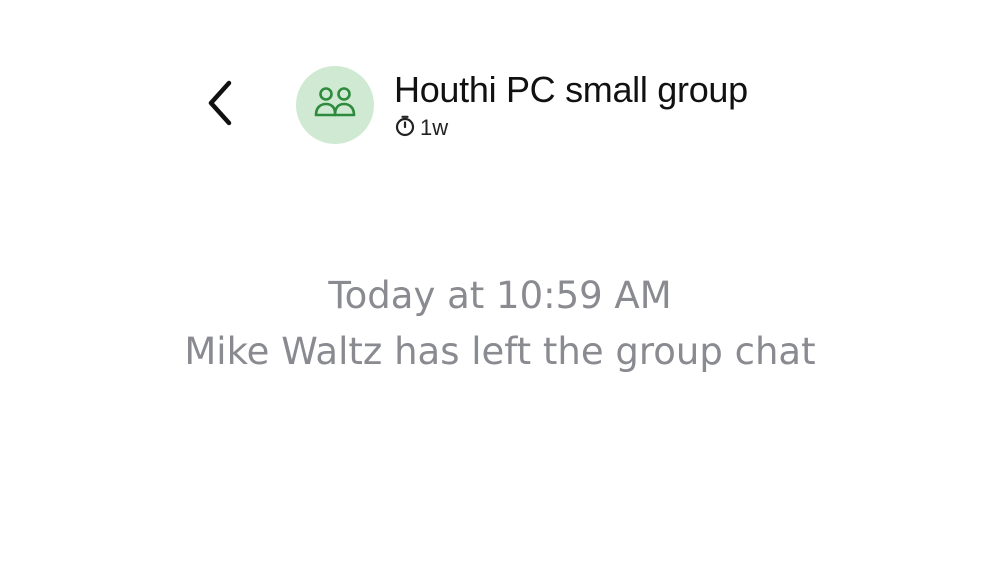 The height and width of the screenshot is (569, 1000). I want to click on group-people-icon, so click(335, 105).